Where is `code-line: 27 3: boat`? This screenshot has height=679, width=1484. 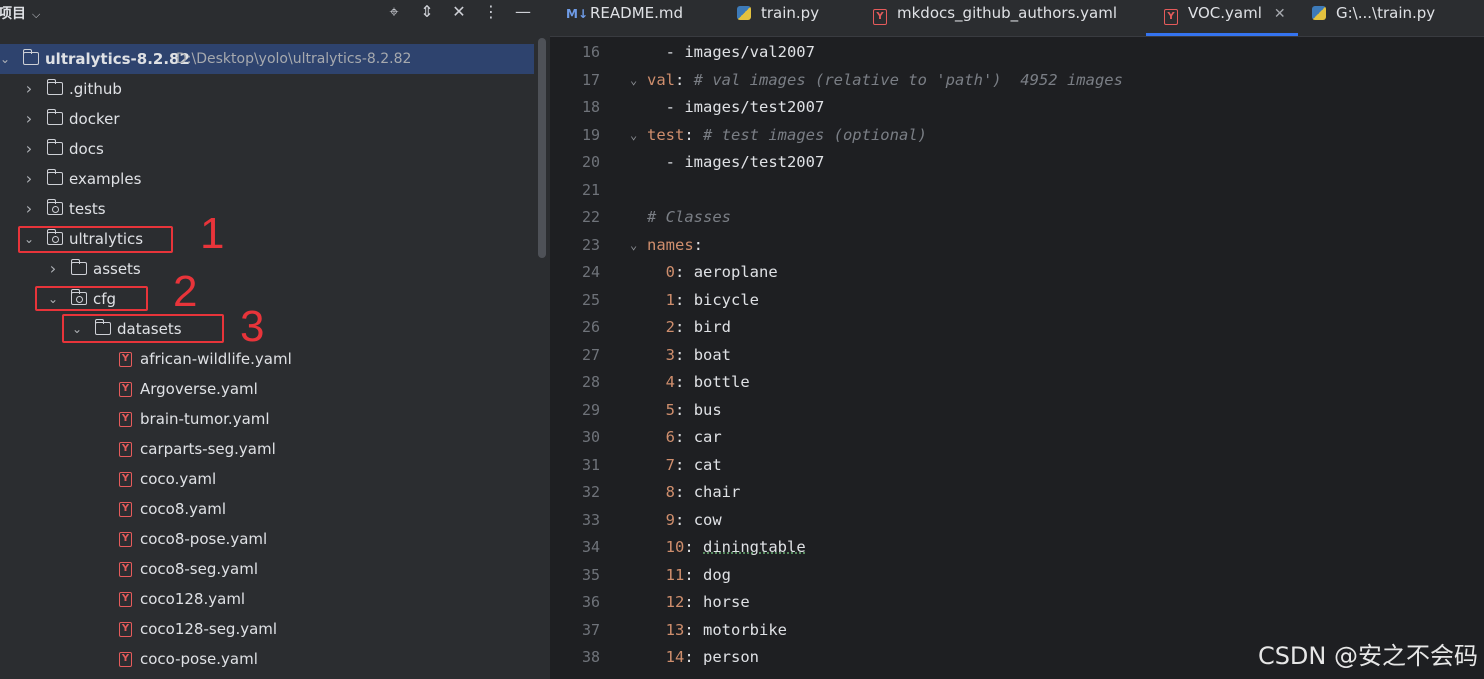 code-line: 27 3: boat is located at coordinates (1017, 355).